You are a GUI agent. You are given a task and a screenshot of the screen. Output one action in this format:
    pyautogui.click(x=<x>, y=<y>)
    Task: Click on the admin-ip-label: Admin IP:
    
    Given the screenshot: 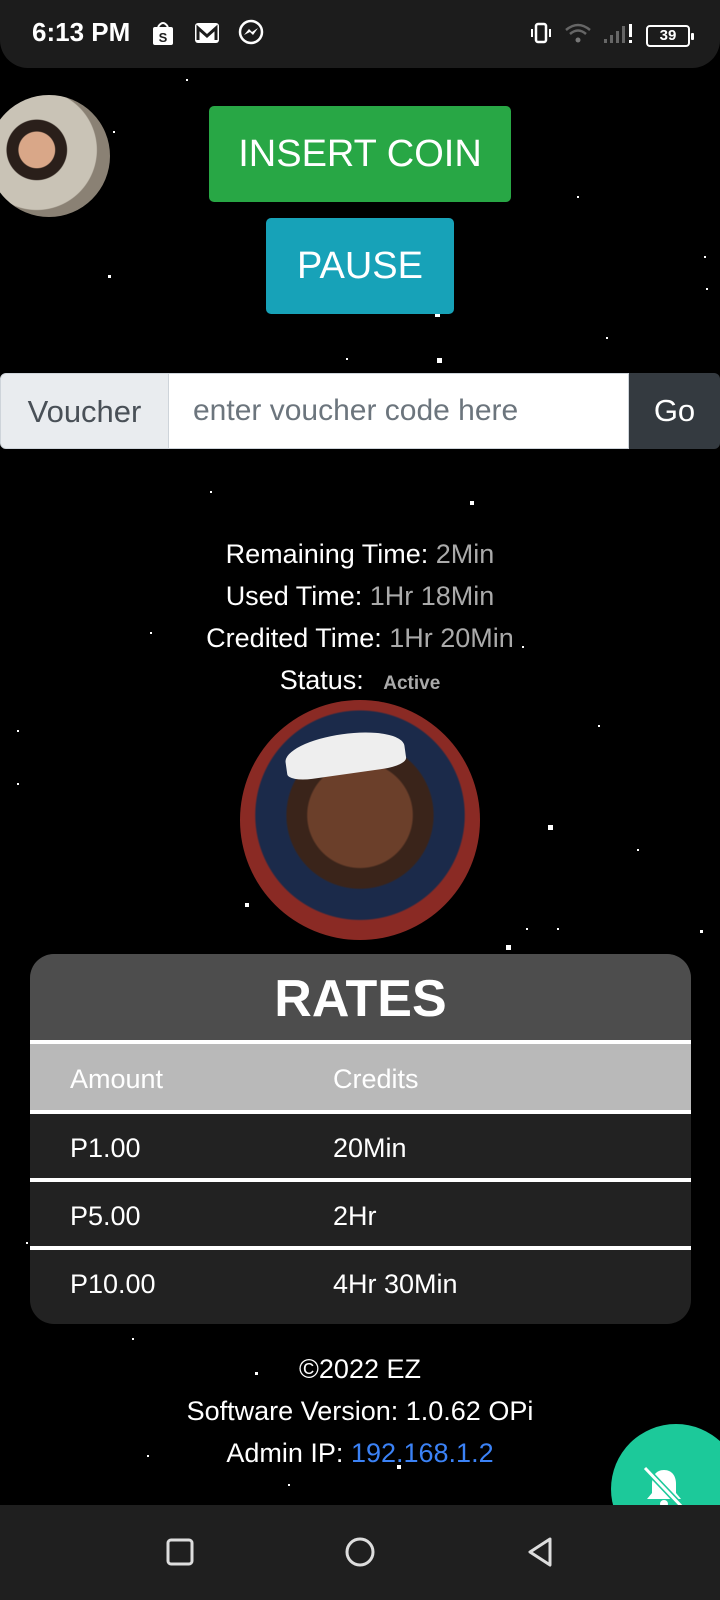 What is the action you would take?
    pyautogui.click(x=285, y=1453)
    